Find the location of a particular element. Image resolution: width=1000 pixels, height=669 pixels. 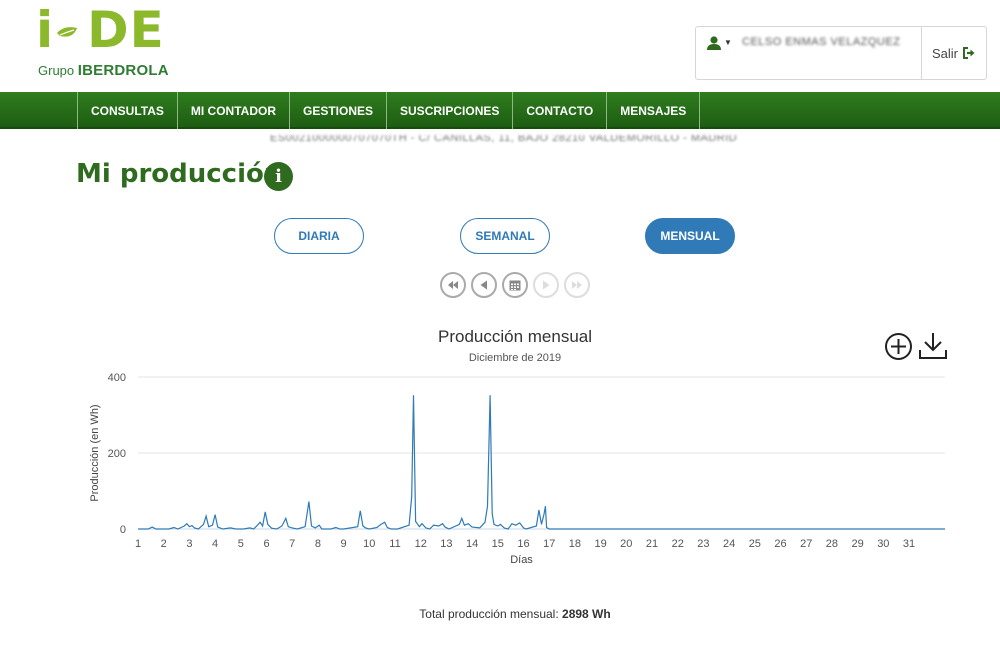

nav-item-consultas: CONSULTAS is located at coordinates (128, 110).